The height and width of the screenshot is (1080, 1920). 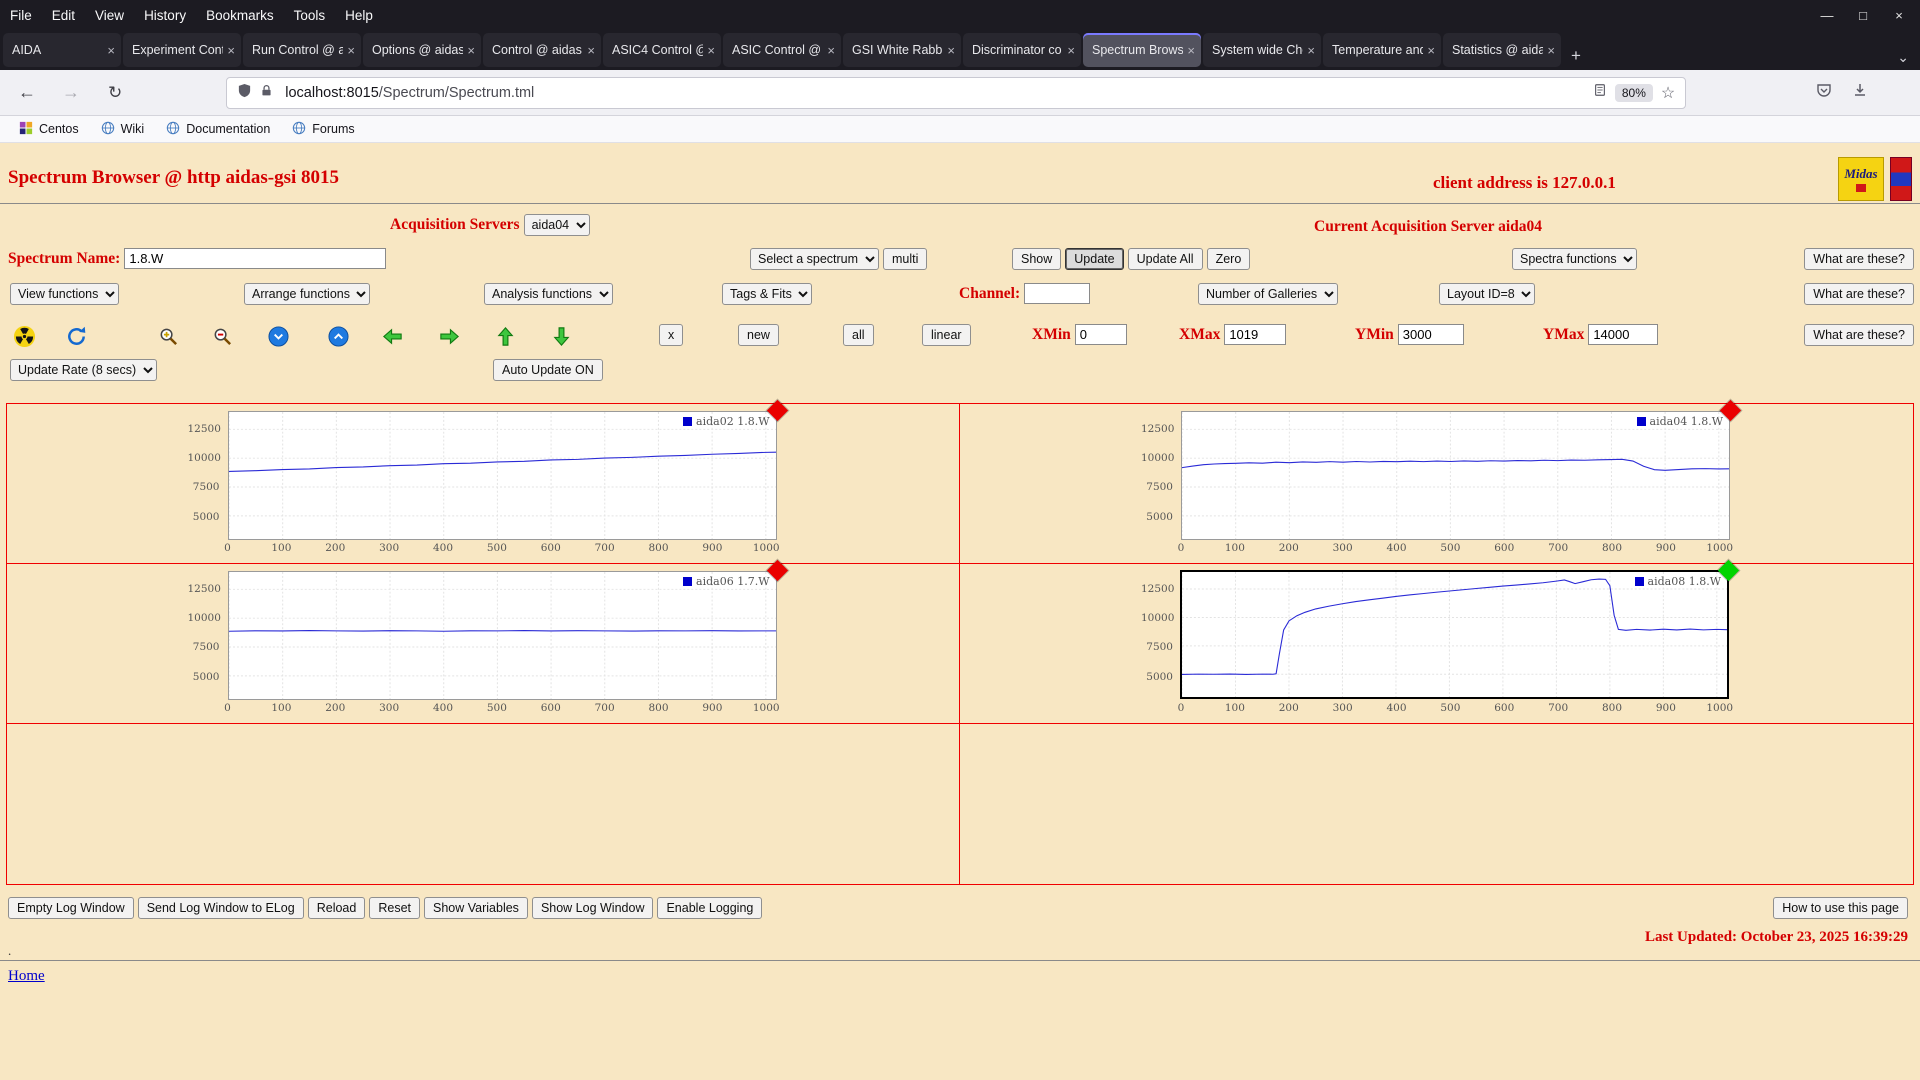 What do you see at coordinates (1228, 259) in the screenshot?
I see `zero-button: Zero` at bounding box center [1228, 259].